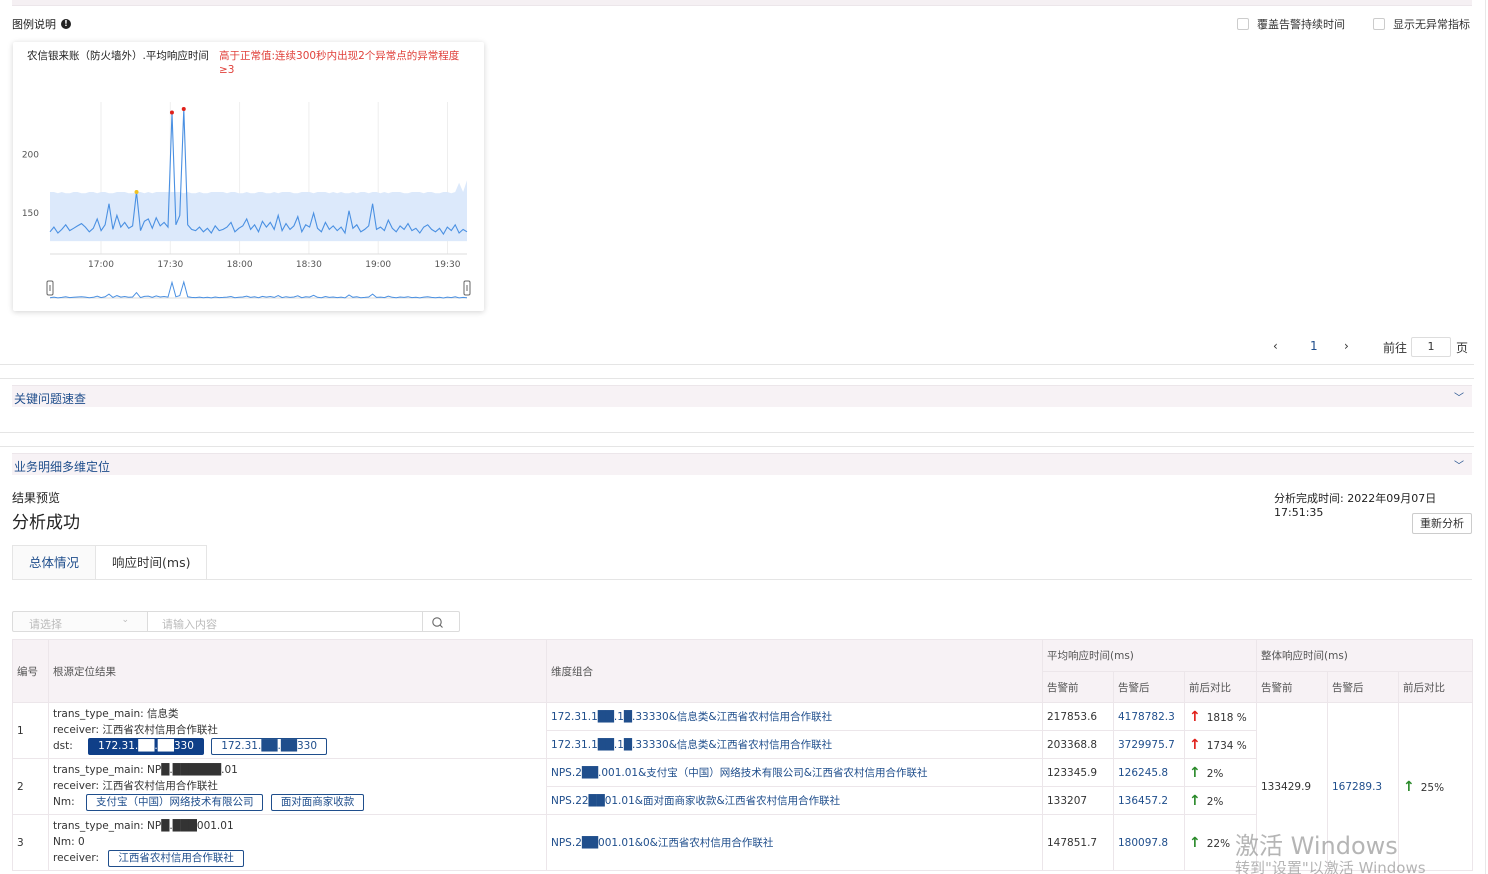 This screenshot has height=874, width=1488. I want to click on x-tick-label: 19:30, so click(448, 265).